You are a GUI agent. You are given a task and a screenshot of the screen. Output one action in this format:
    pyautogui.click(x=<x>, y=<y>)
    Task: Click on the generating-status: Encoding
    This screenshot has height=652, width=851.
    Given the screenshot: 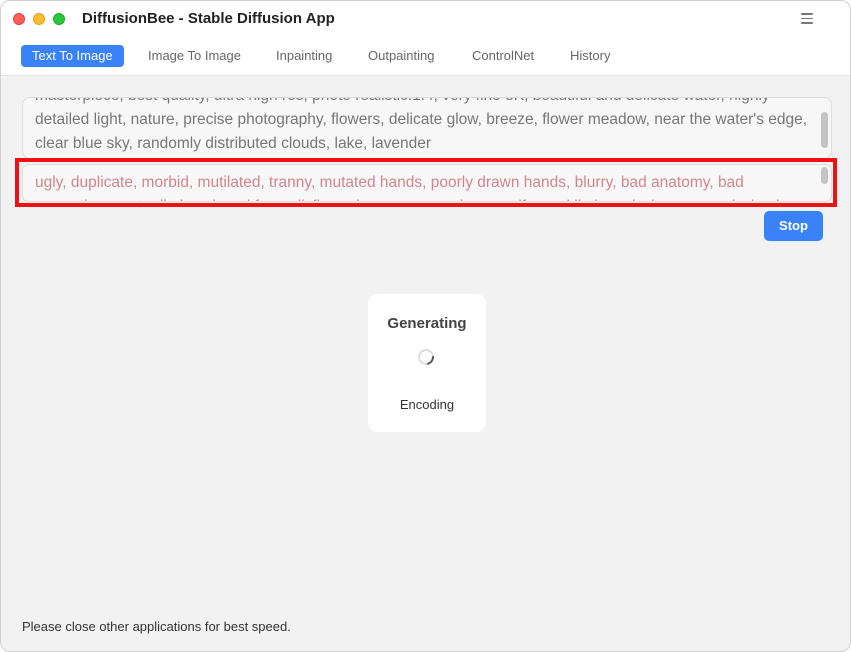 What is the action you would take?
    pyautogui.click(x=427, y=404)
    